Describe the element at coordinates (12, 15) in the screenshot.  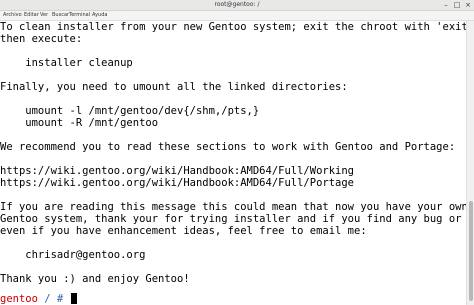
I see `menu-archivo: Archivo` at that location.